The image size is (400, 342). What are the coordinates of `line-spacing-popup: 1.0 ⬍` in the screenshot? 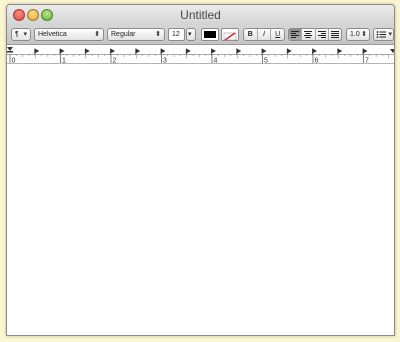 It's located at (358, 34).